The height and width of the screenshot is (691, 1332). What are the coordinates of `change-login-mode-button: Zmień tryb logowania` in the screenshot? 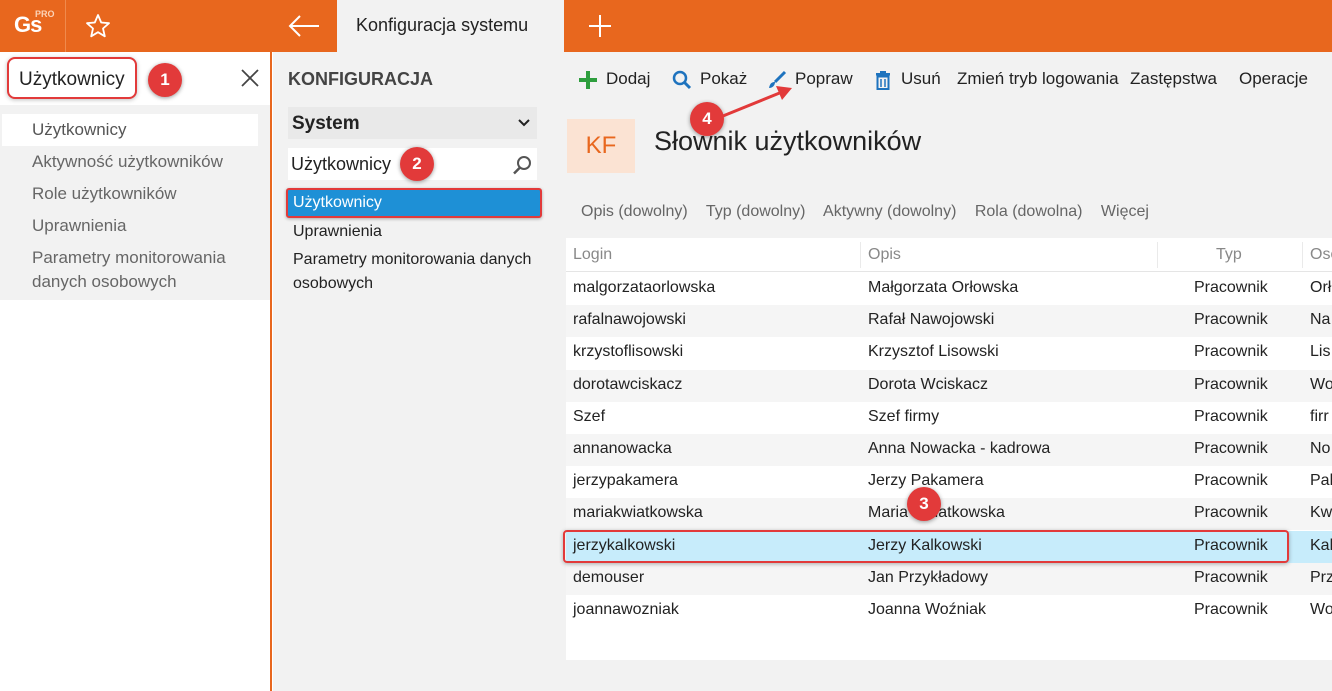 It's located at (1038, 79).